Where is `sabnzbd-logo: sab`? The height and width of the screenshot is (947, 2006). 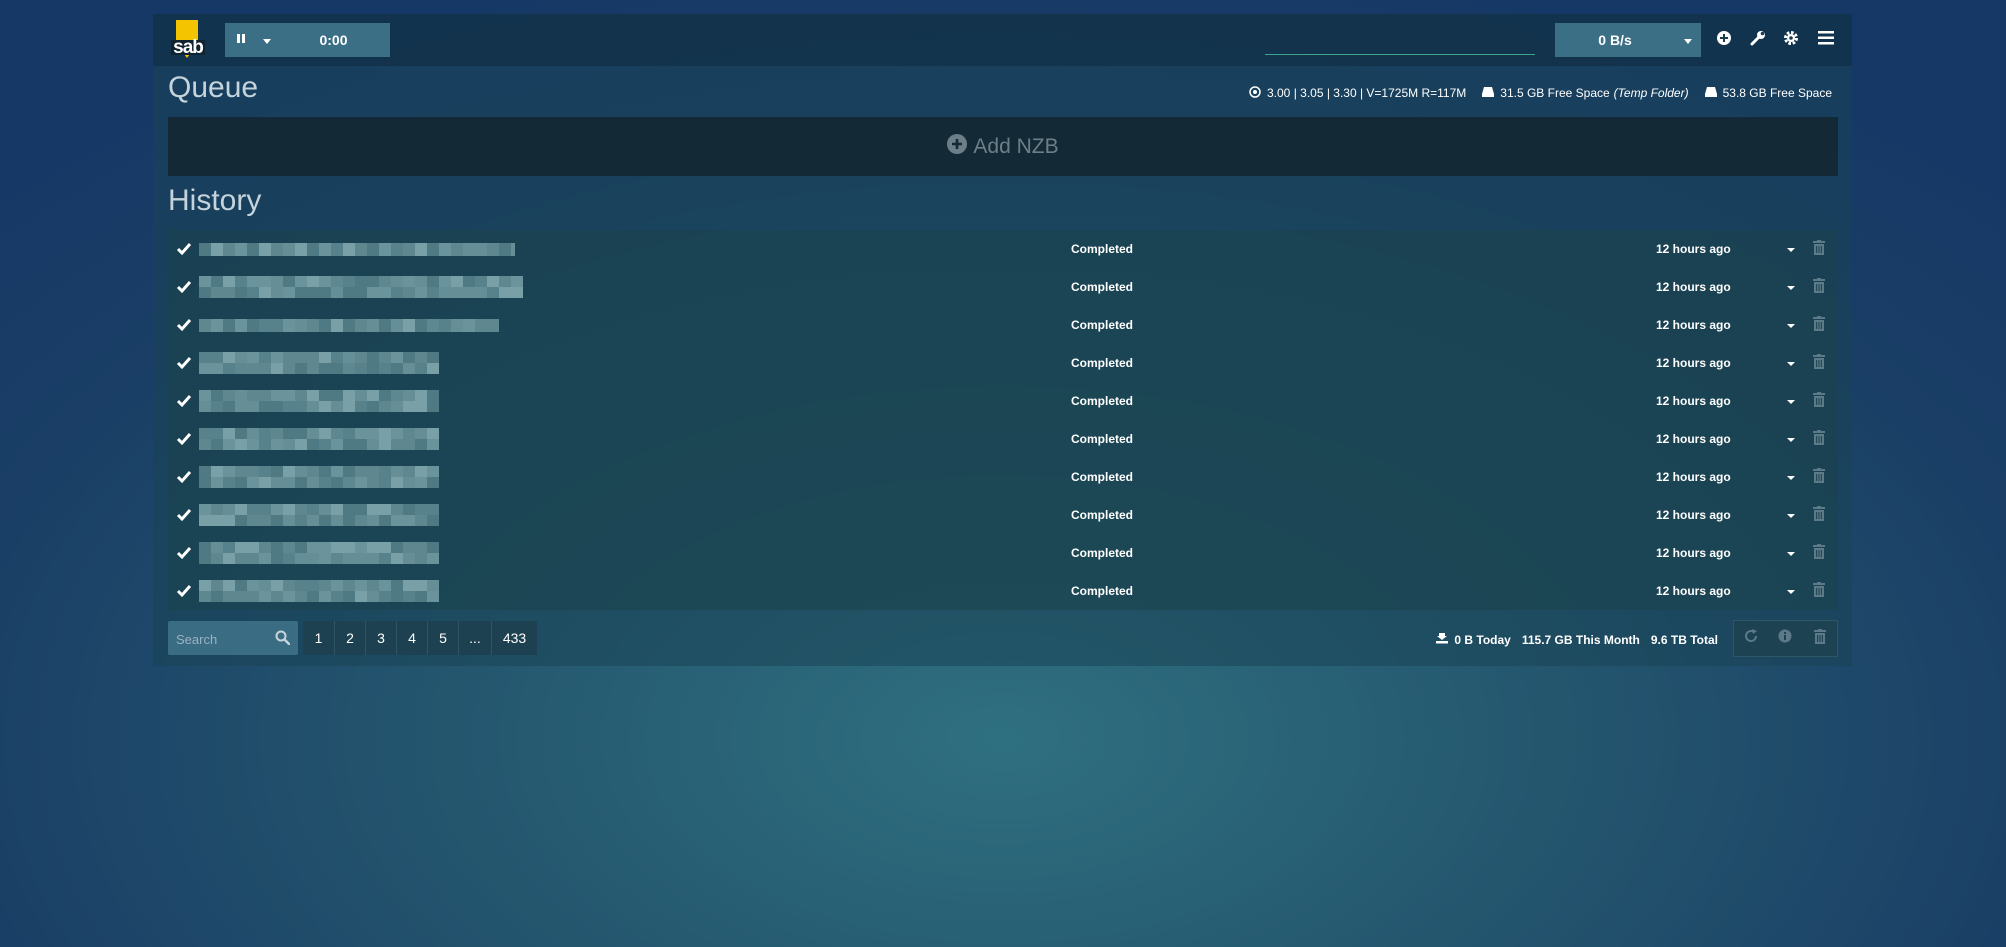
sabnzbd-logo: sab is located at coordinates (188, 41).